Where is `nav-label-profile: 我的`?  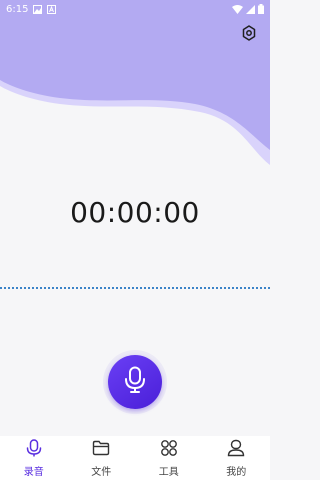
nav-label-profile: 我的 is located at coordinates (236, 472).